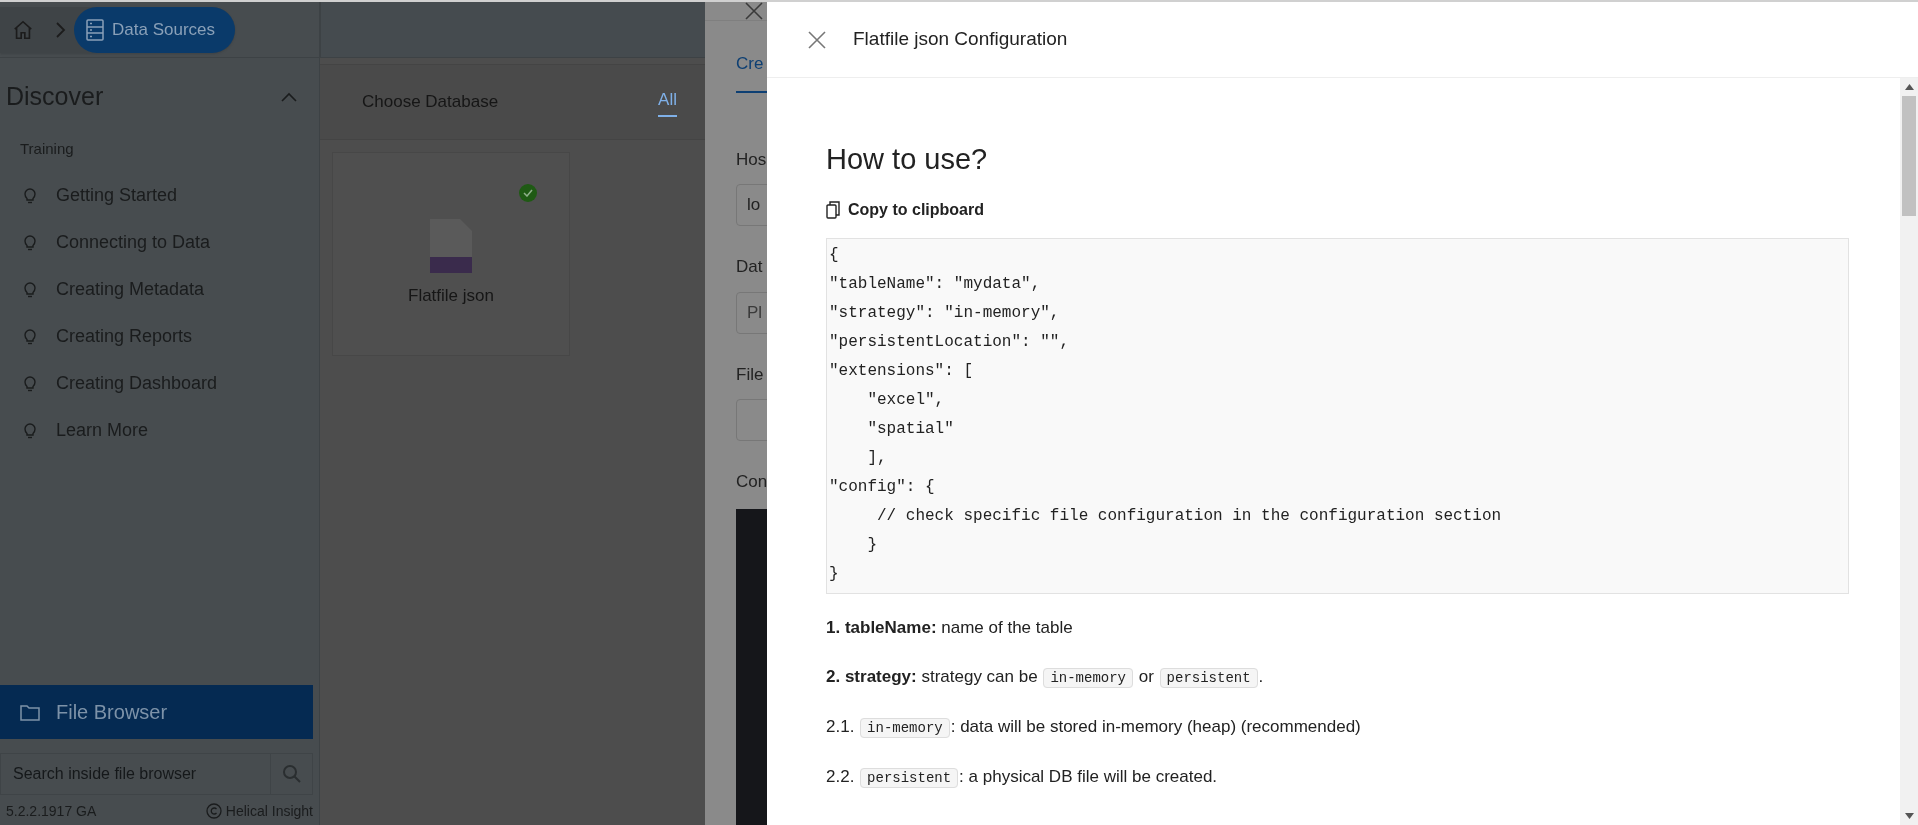 This screenshot has width=1918, height=825. Describe the element at coordinates (1094, 727) in the screenshot. I see `note-paragraph: 2.1. in-memory : data will be stored in-memory (heap) (recommended)` at that location.